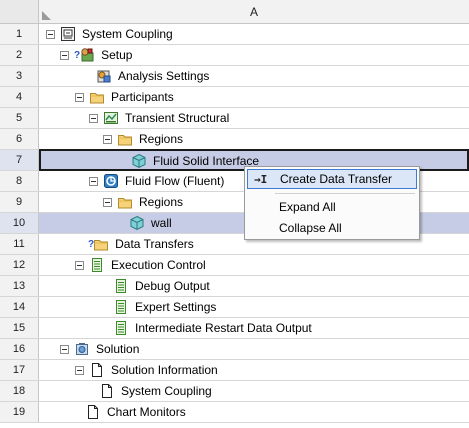 The width and height of the screenshot is (469, 428). Describe the element at coordinates (254, 97) in the screenshot. I see `row-cell: Participants` at that location.